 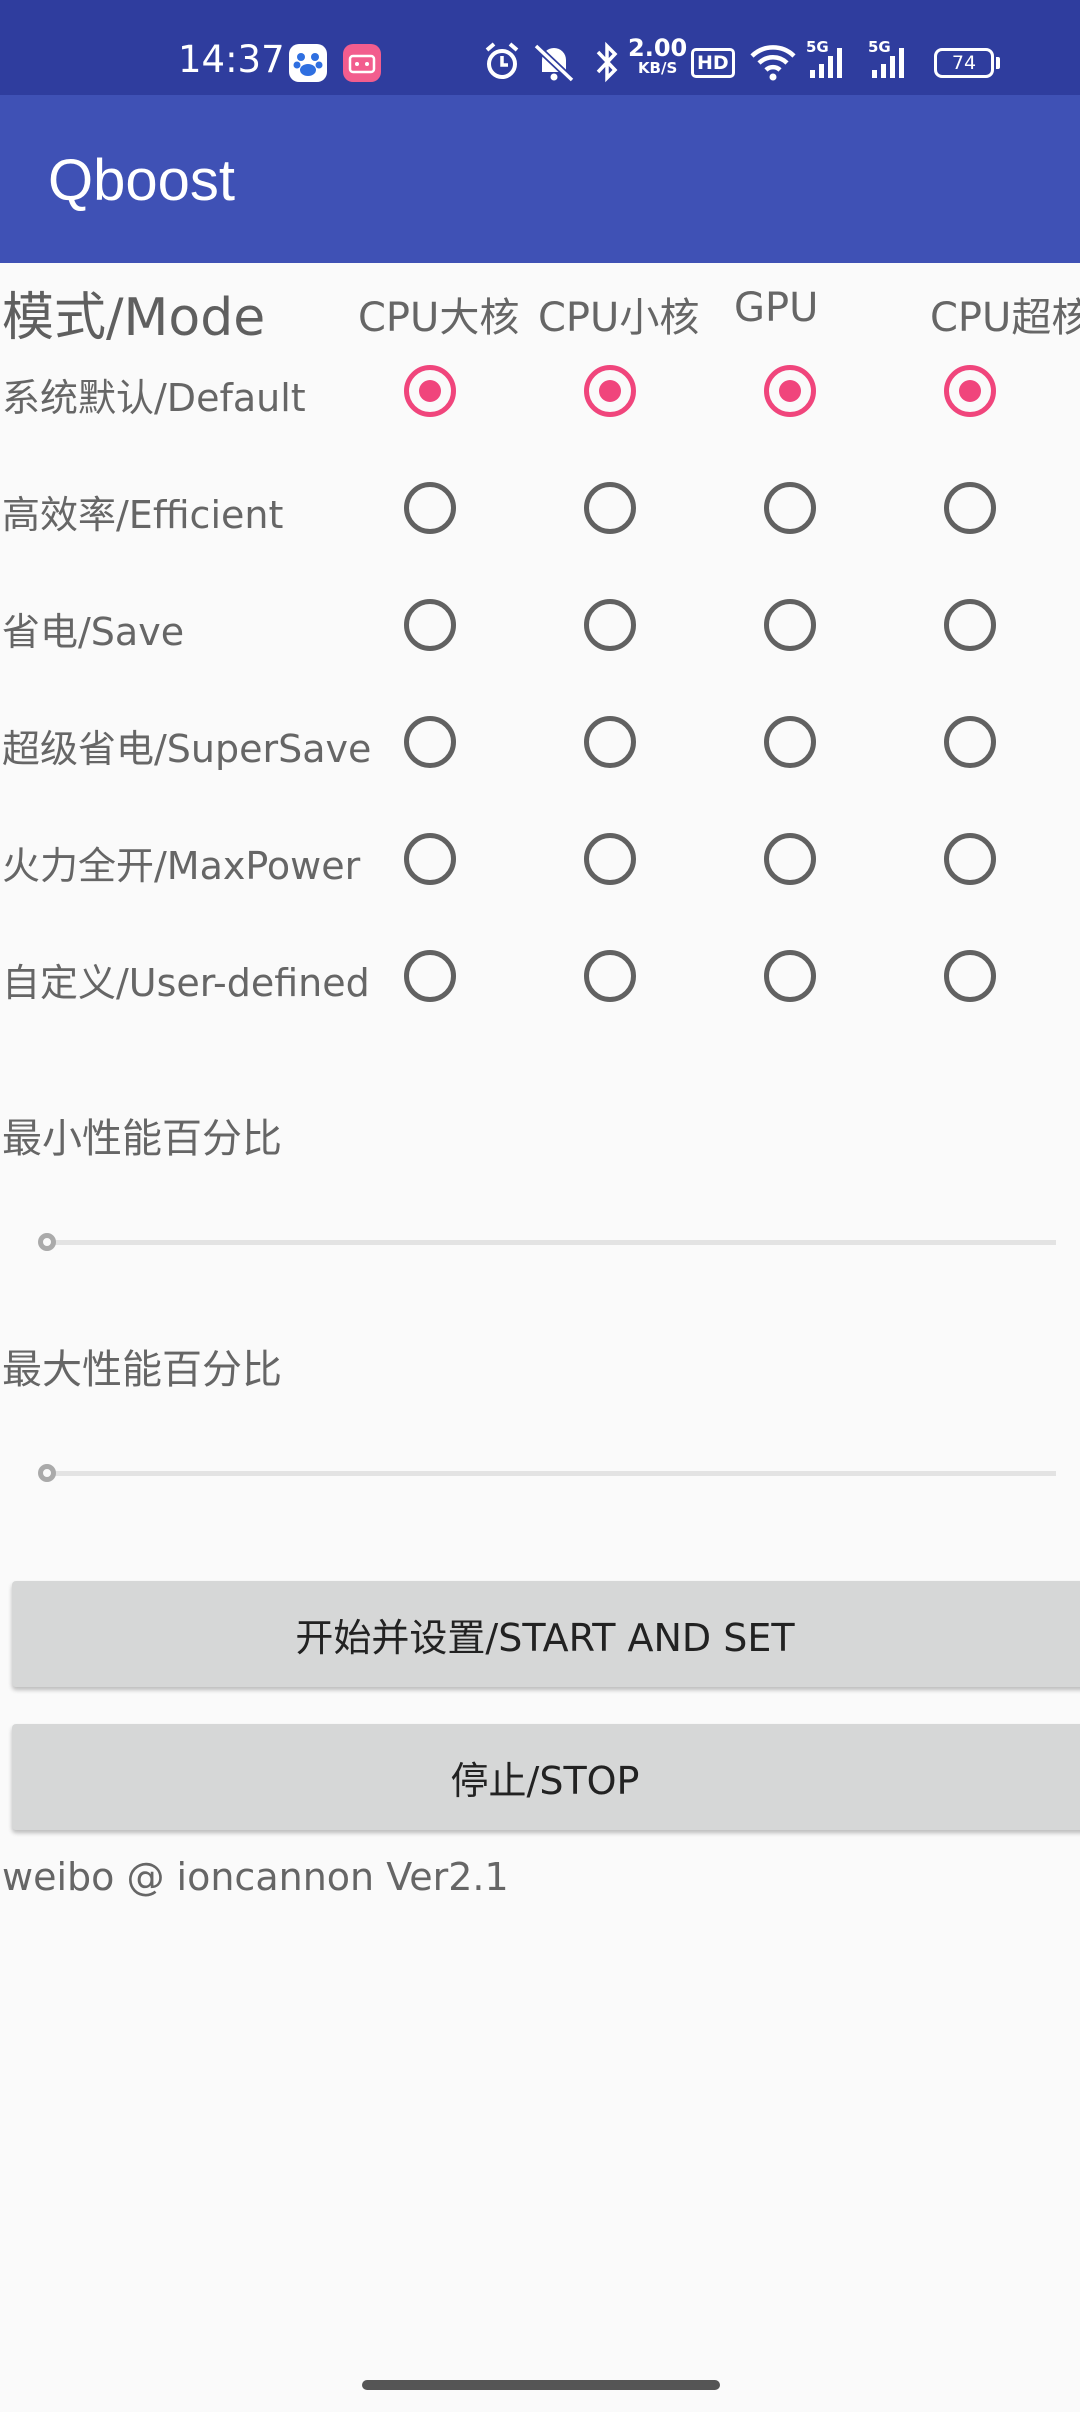 I want to click on radio-save-gpu, so click(x=790, y=625).